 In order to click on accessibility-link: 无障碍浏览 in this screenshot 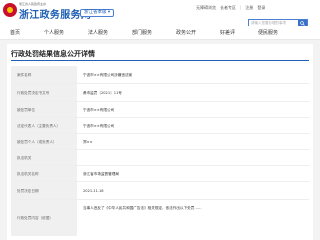, I will do `click(206, 8)`.